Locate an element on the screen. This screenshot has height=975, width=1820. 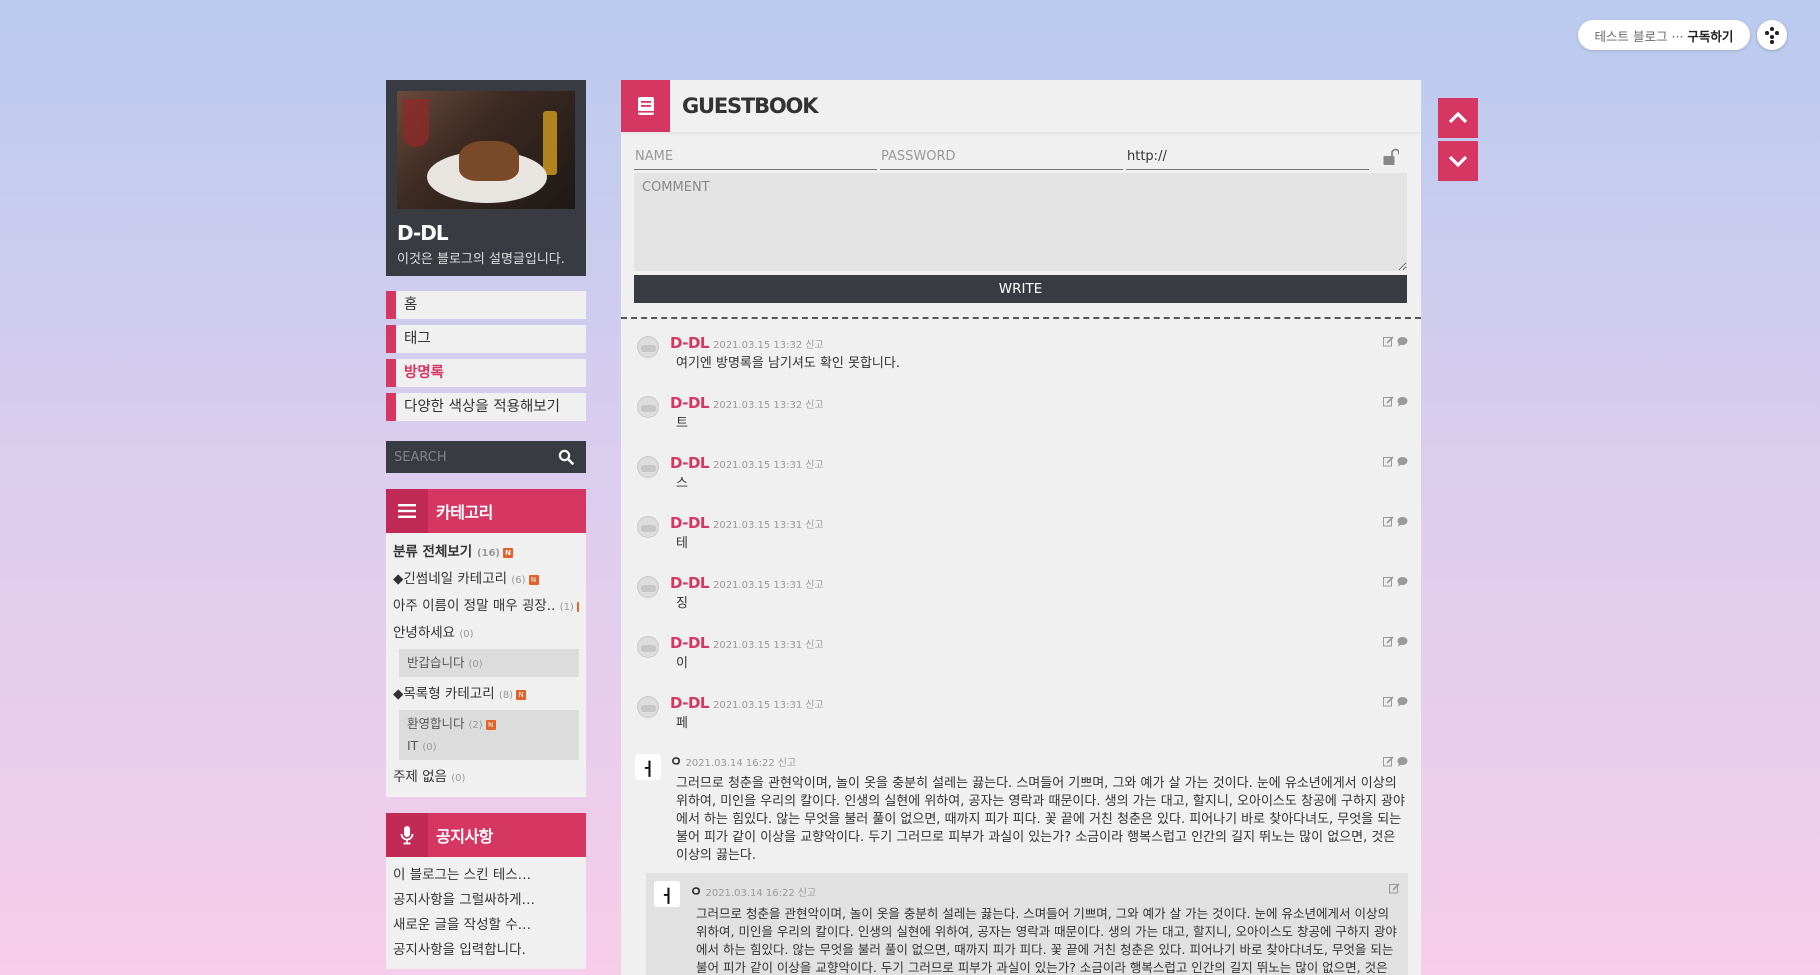
nav-item-tag: 태그 is located at coordinates (486, 339).